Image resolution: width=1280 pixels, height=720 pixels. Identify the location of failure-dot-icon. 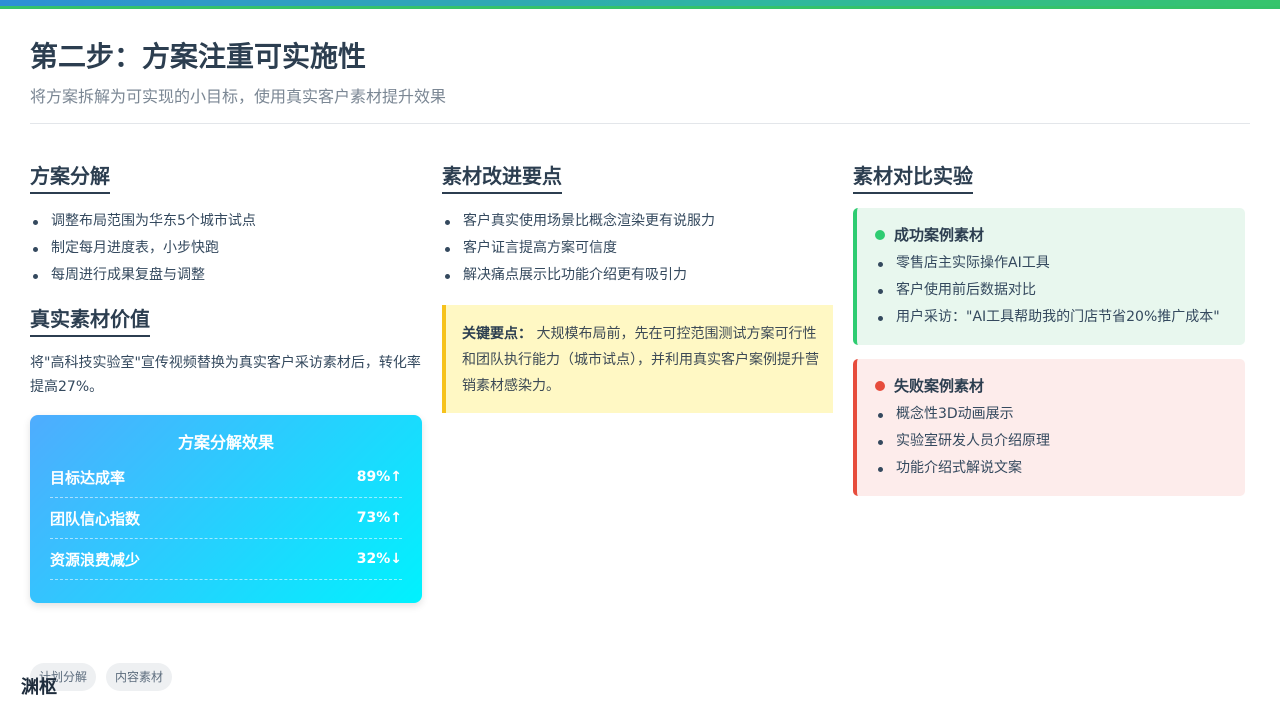
(880, 386).